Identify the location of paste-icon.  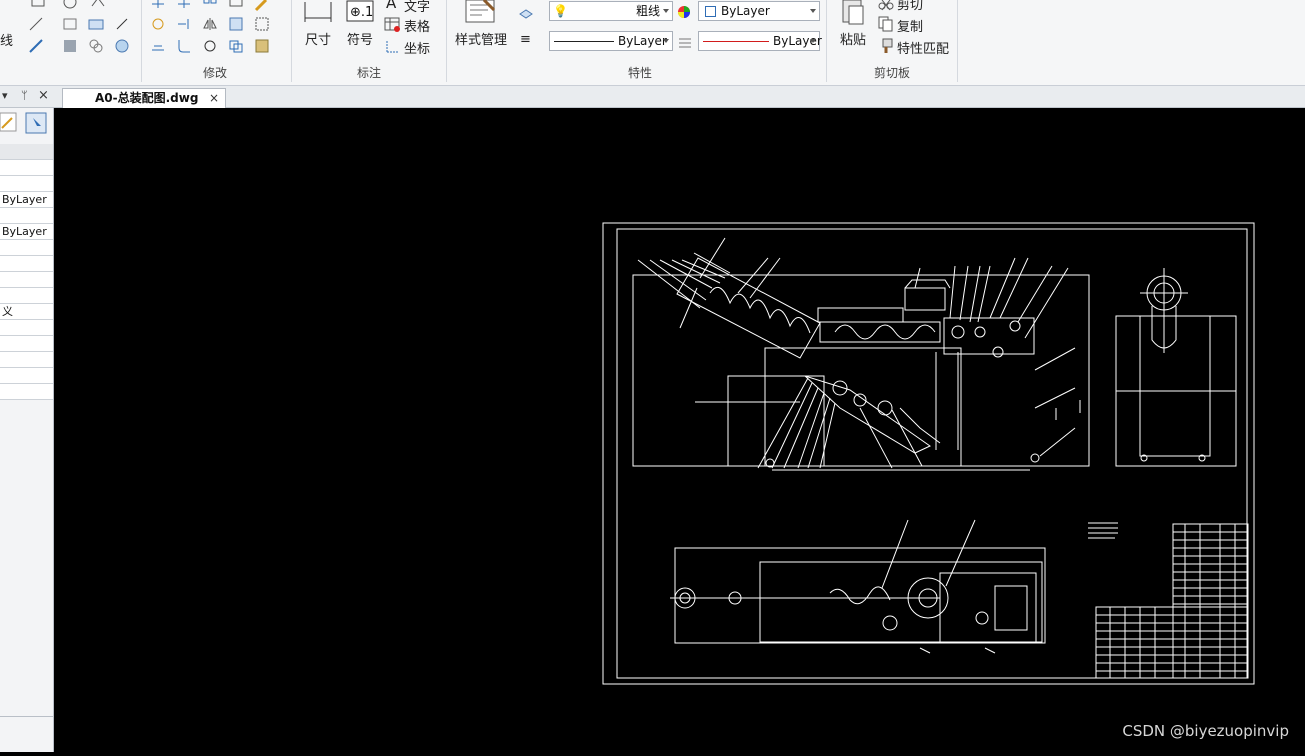
(853, 13).